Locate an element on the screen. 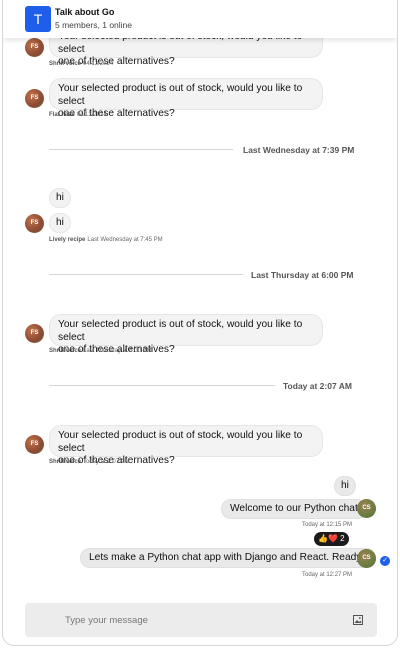  check-icon: ✓ is located at coordinates (385, 561).